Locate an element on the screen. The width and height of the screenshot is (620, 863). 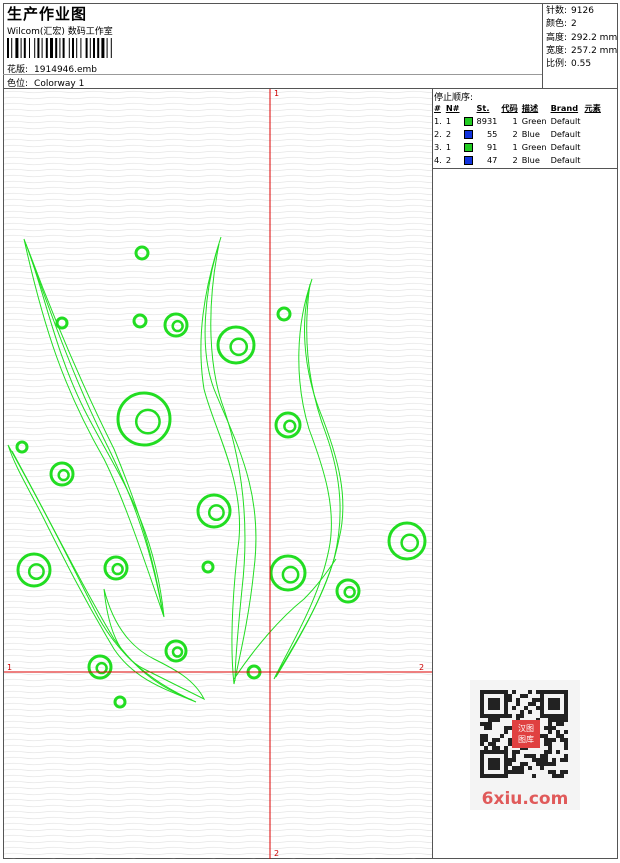
table-row: 3. 1 91 1 Green Default is located at coordinates (507, 146).